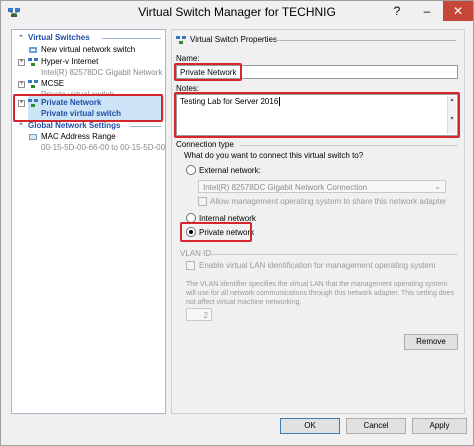 This screenshot has height=446, width=474. Describe the element at coordinates (191, 170) in the screenshot. I see `external-network-radio` at that location.